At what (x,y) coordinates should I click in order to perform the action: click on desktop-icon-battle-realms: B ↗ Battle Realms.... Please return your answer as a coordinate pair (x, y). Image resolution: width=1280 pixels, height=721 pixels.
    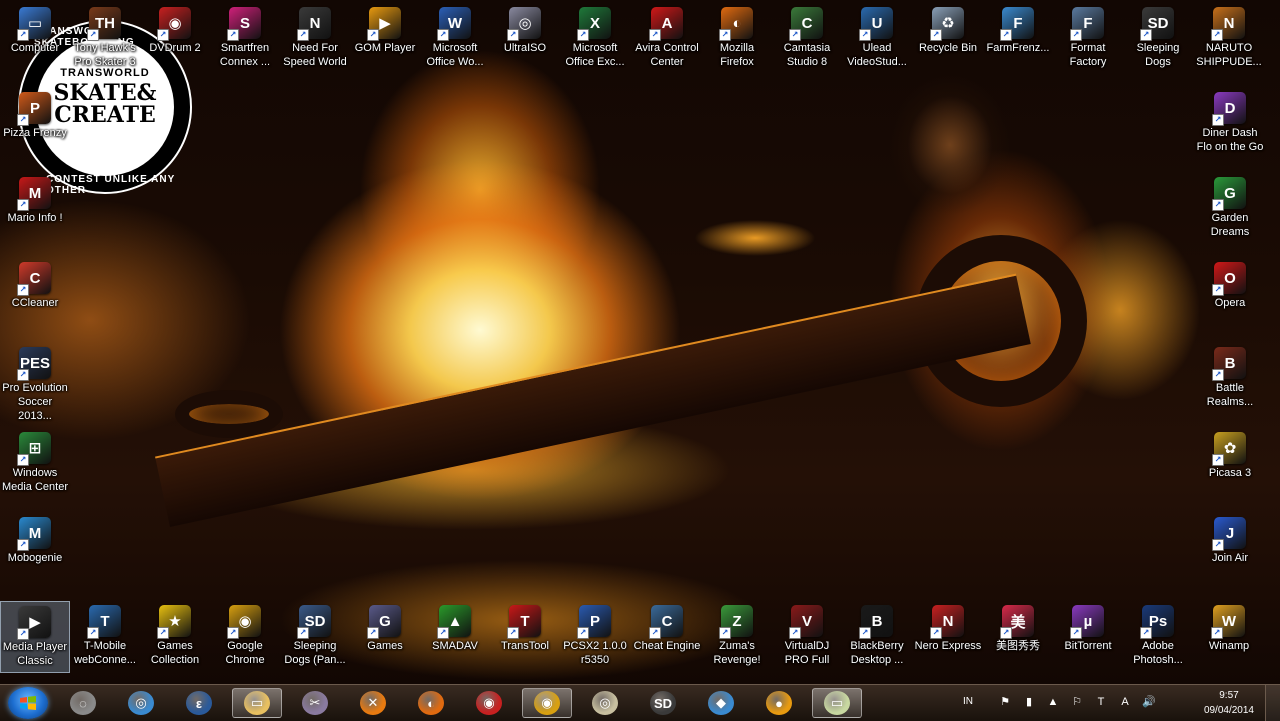
    Looking at the image, I should click on (1230, 379).